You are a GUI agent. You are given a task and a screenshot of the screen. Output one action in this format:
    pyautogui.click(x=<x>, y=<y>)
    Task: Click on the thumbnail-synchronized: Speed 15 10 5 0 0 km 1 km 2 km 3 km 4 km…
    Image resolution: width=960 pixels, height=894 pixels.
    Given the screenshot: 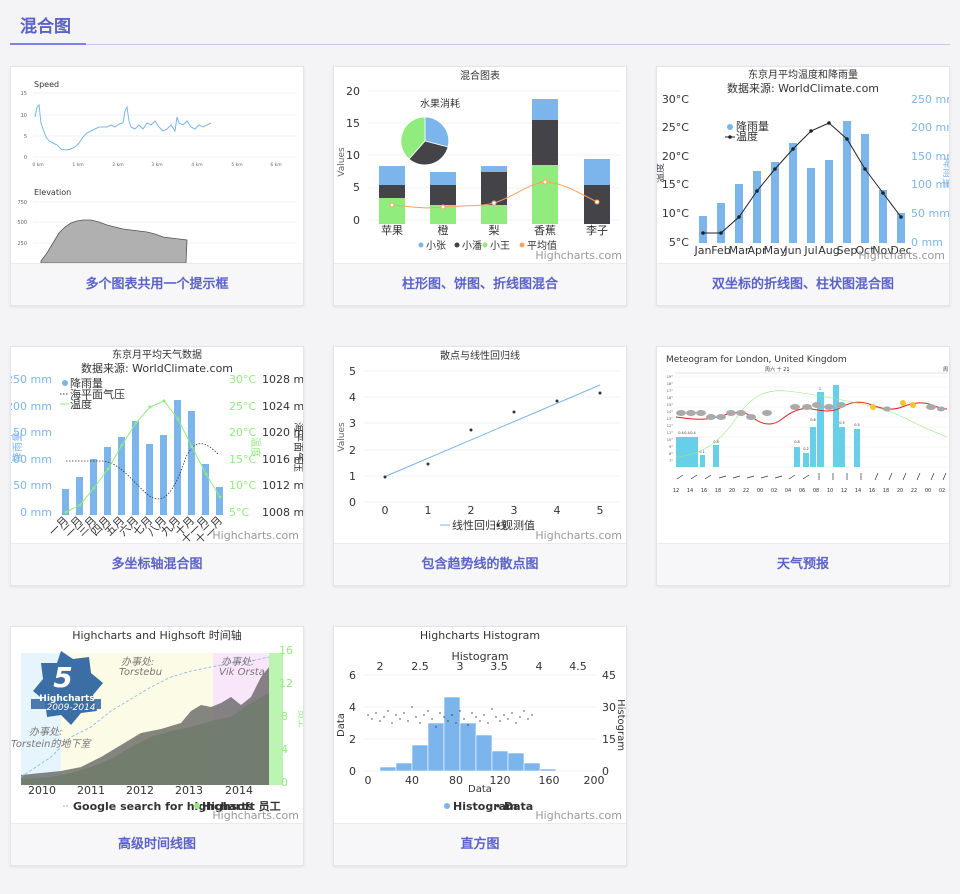 What is the action you would take?
    pyautogui.click(x=157, y=165)
    